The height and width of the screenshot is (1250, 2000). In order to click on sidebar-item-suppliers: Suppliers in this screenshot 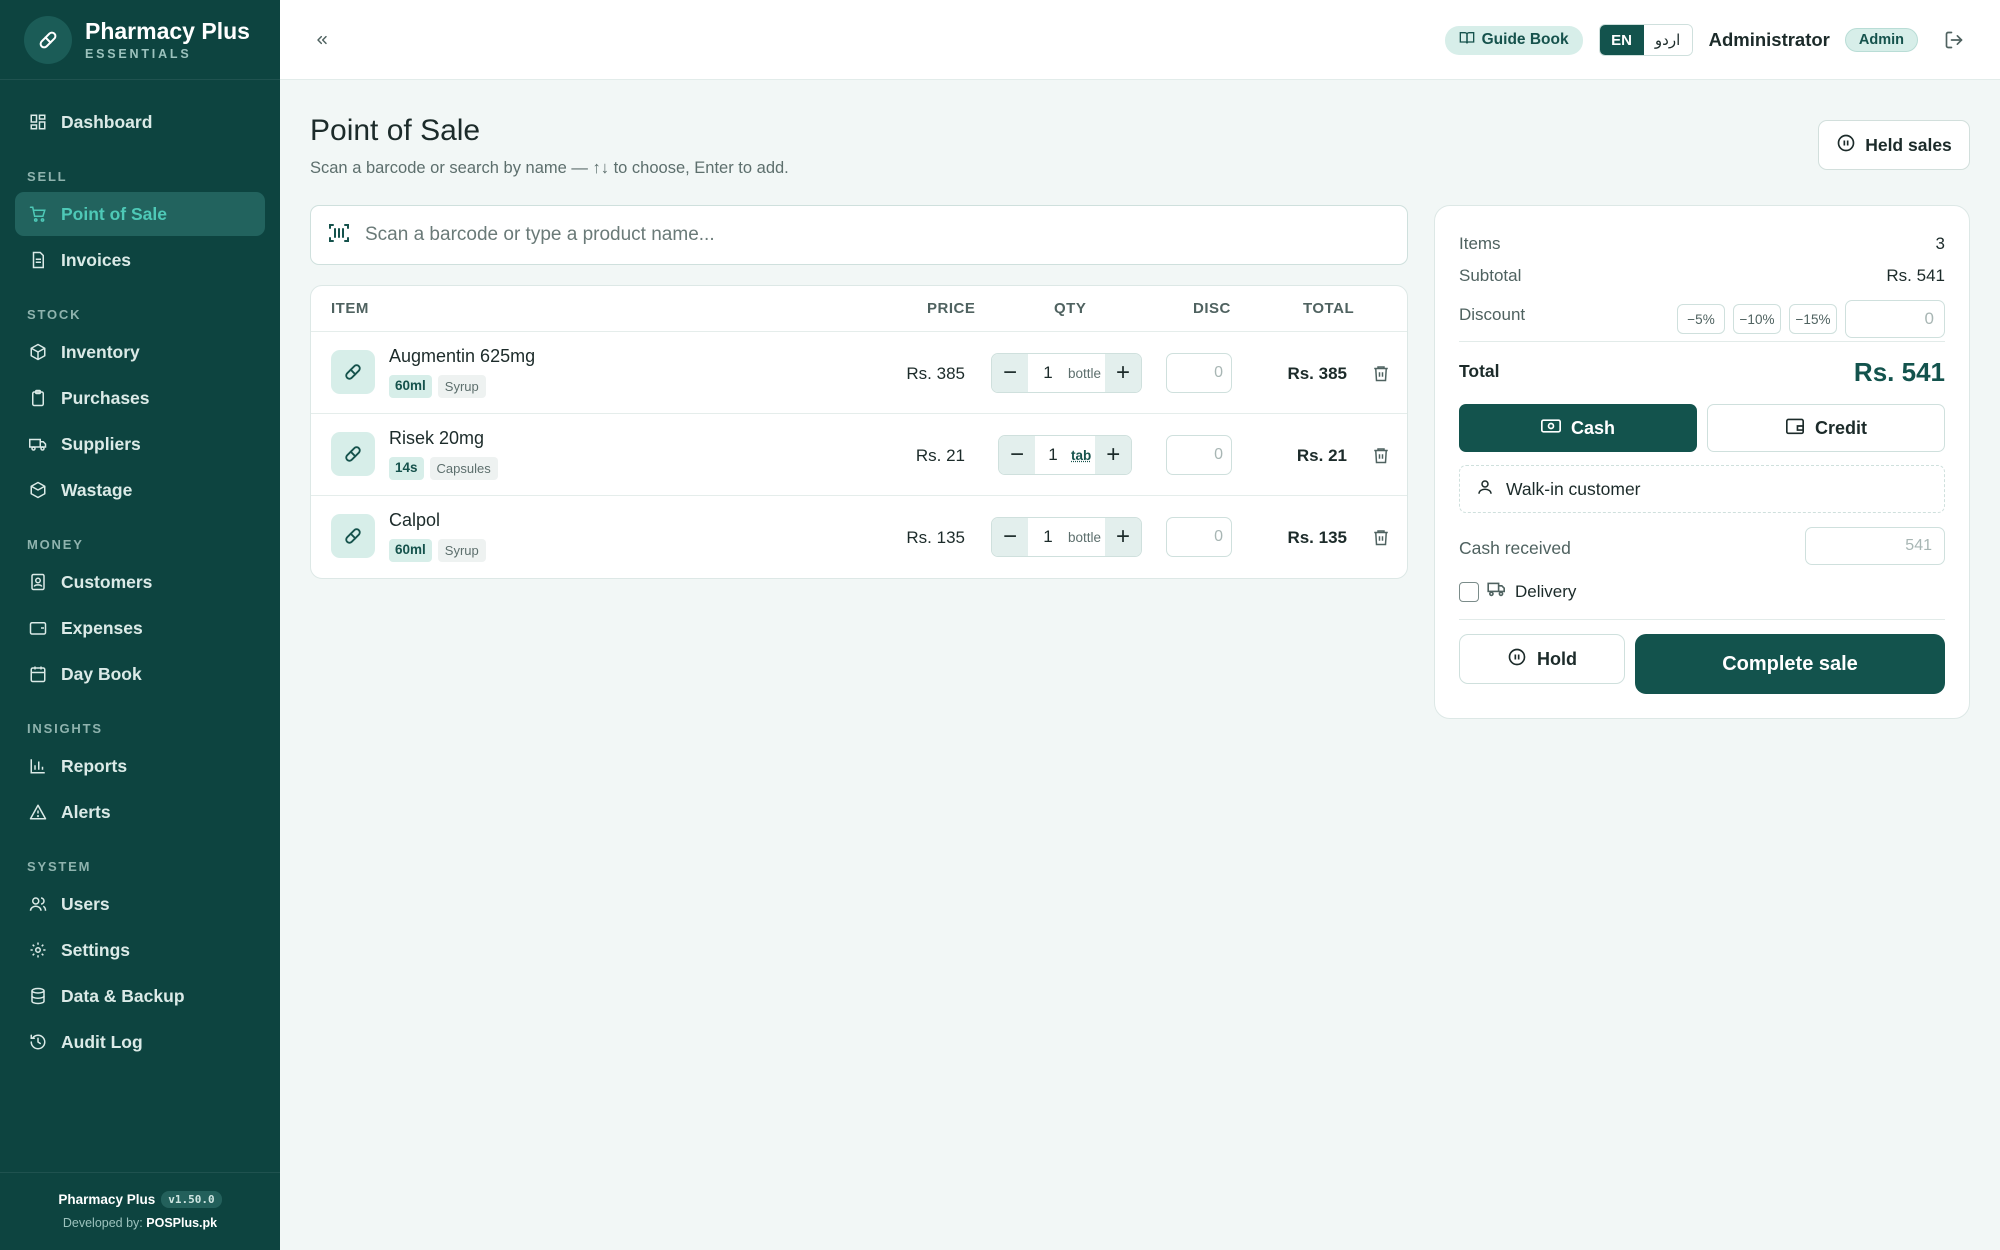, I will do `click(140, 444)`.